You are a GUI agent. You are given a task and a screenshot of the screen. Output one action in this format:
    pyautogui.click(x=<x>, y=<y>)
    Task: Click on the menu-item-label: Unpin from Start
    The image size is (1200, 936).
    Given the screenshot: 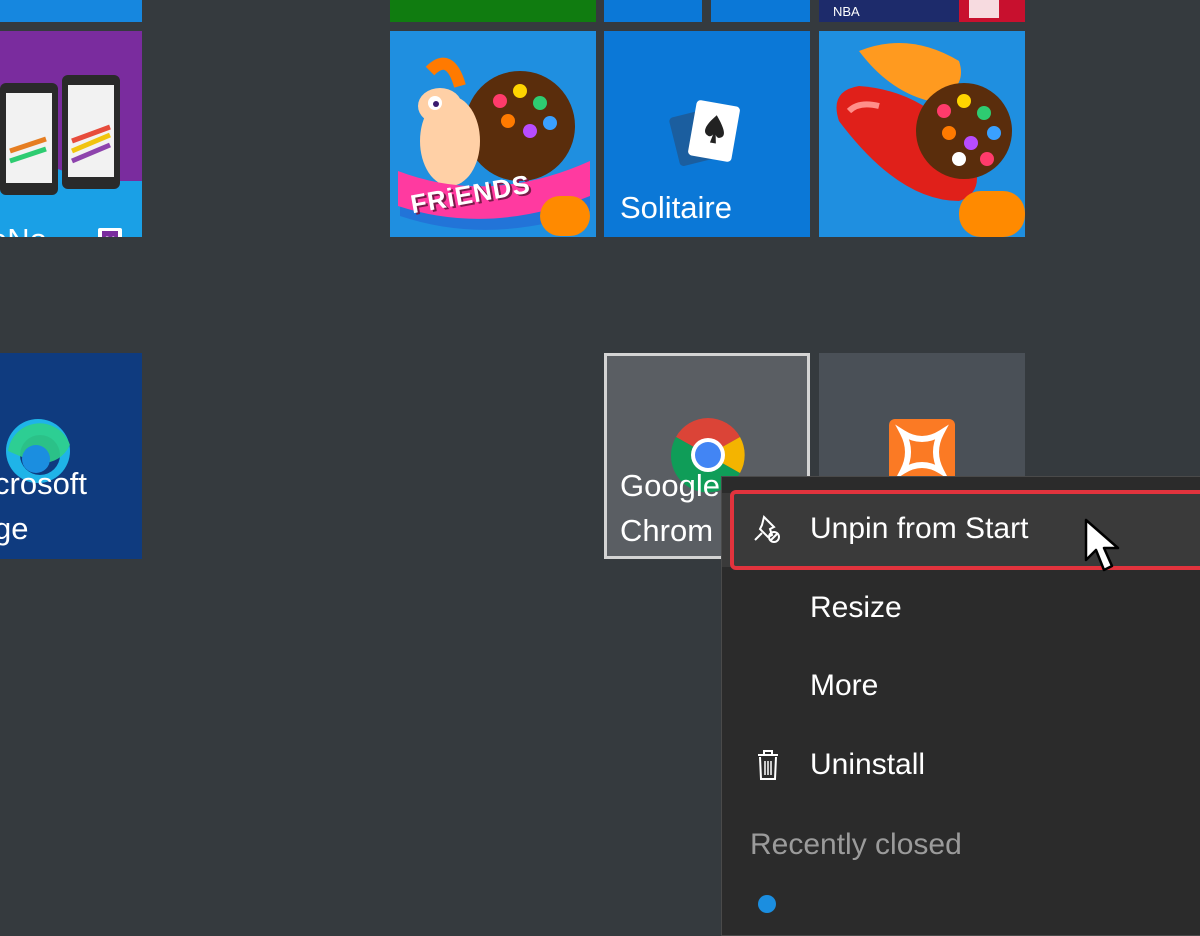 What is the action you would take?
    pyautogui.click(x=919, y=528)
    